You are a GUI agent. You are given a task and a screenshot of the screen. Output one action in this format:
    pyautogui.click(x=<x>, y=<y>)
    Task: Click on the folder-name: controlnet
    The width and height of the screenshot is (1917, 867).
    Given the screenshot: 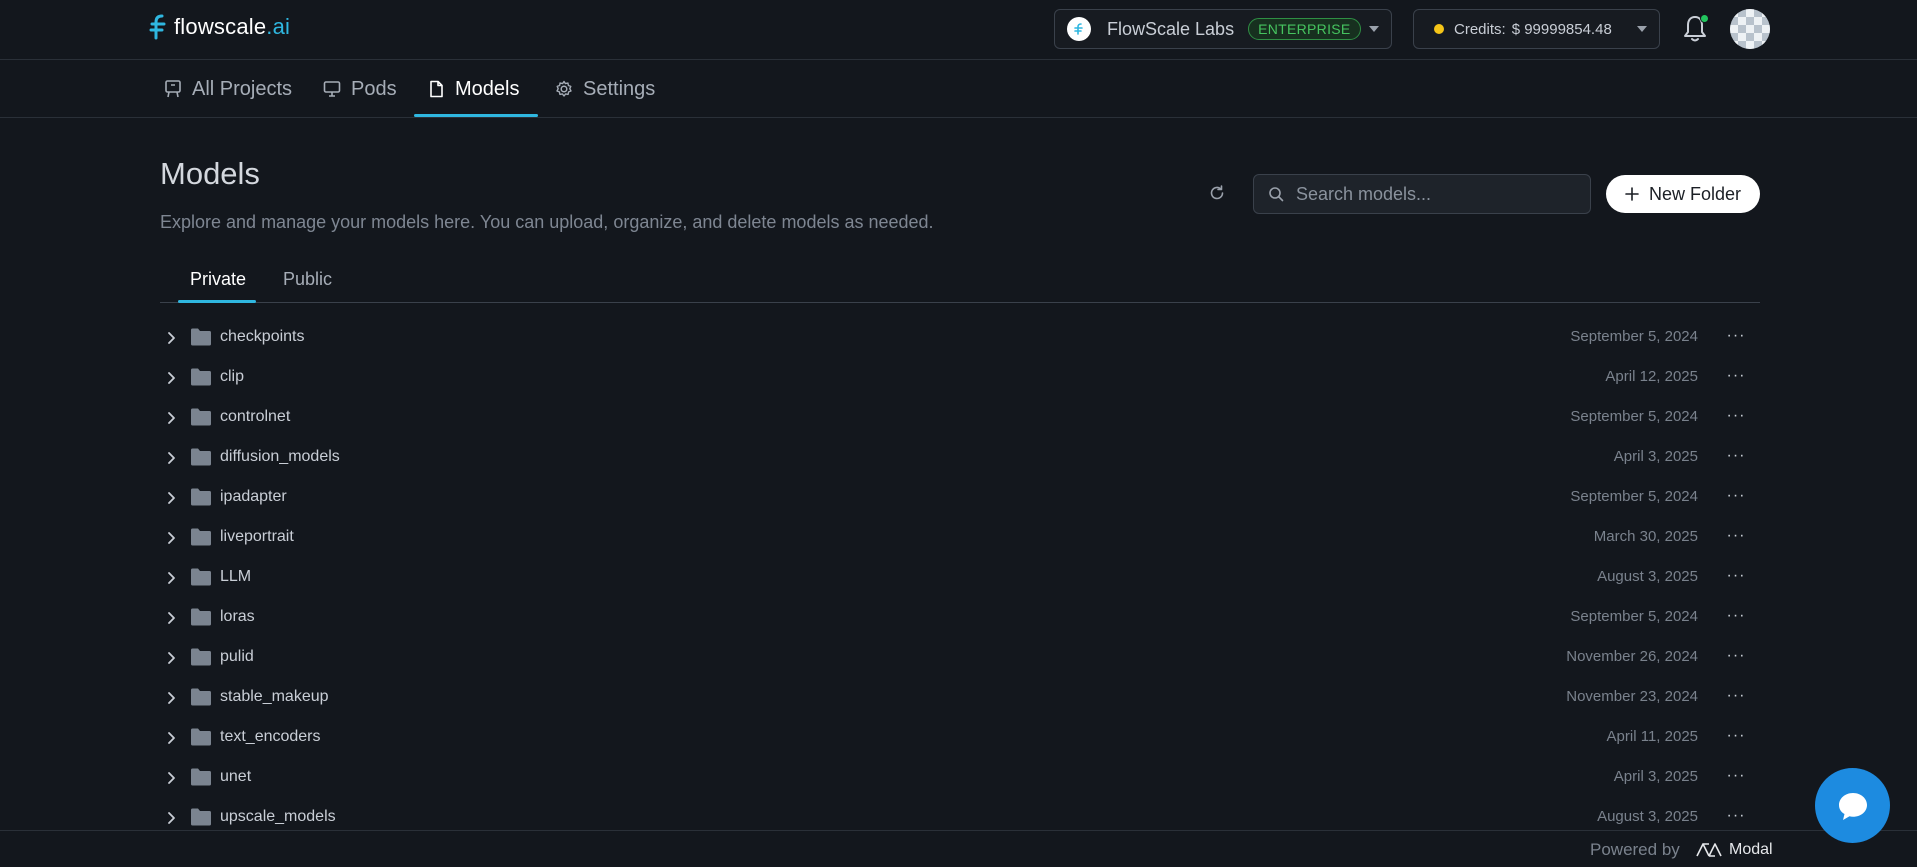 What is the action you would take?
    pyautogui.click(x=255, y=417)
    